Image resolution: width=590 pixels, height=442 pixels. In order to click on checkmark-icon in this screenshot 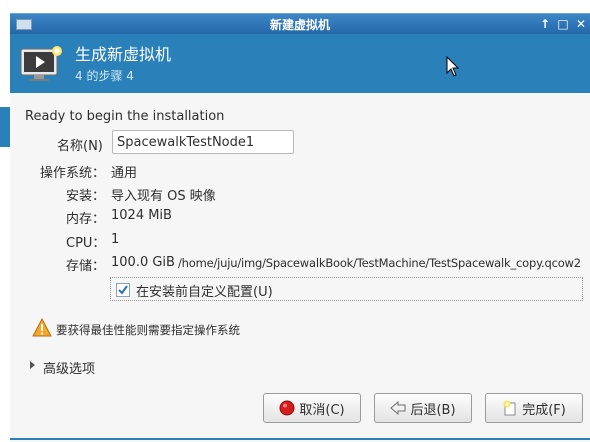, I will do `click(123, 290)`.